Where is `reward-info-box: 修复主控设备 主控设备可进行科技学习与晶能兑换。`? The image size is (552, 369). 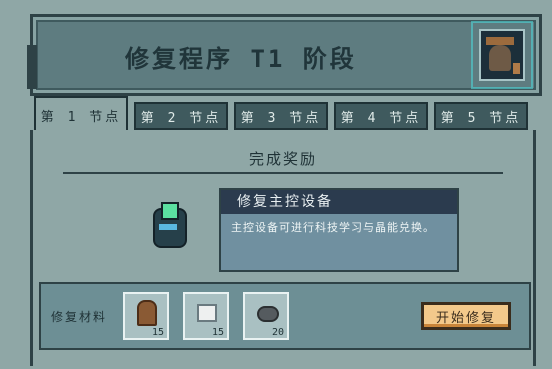 reward-info-box: 修复主控设备 主控设备可进行科技学习与晶能兑换。 is located at coordinates (339, 230).